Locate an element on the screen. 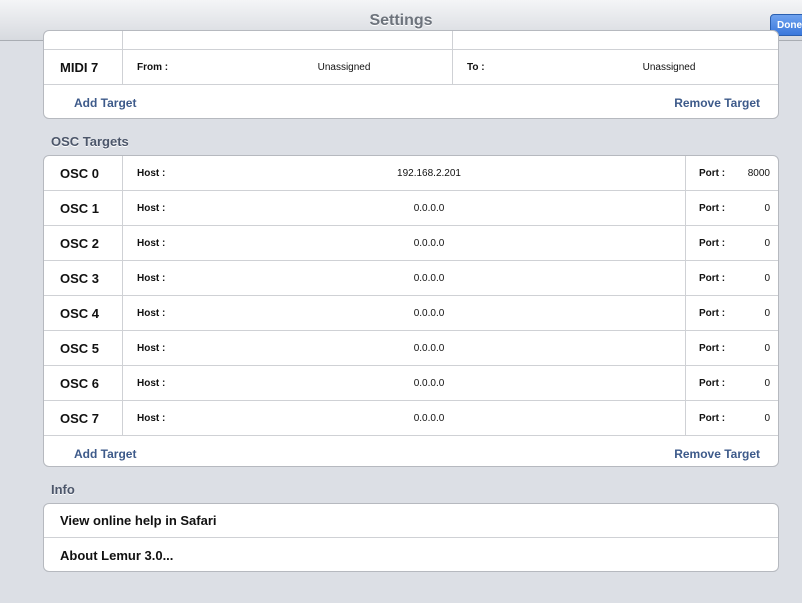  from-value: Unassigned is located at coordinates (344, 67).